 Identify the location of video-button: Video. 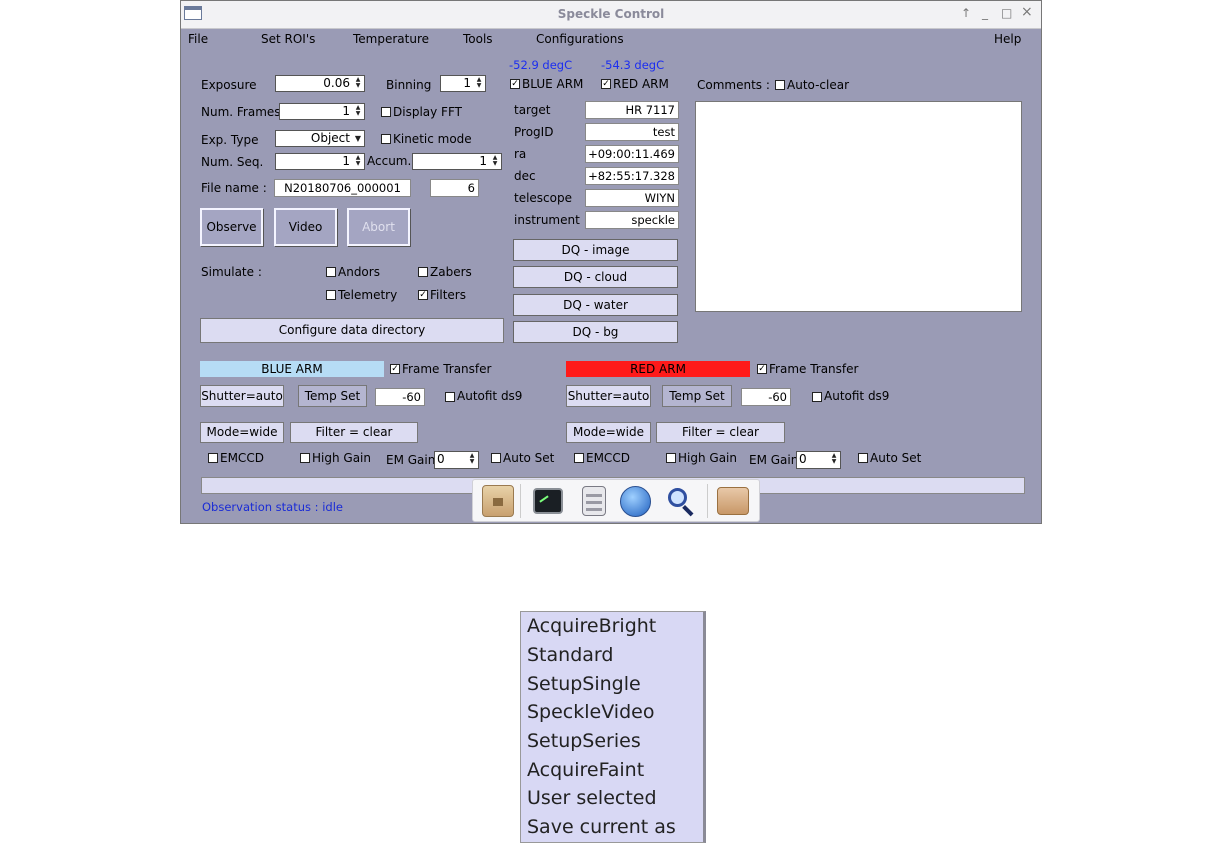
(305, 227).